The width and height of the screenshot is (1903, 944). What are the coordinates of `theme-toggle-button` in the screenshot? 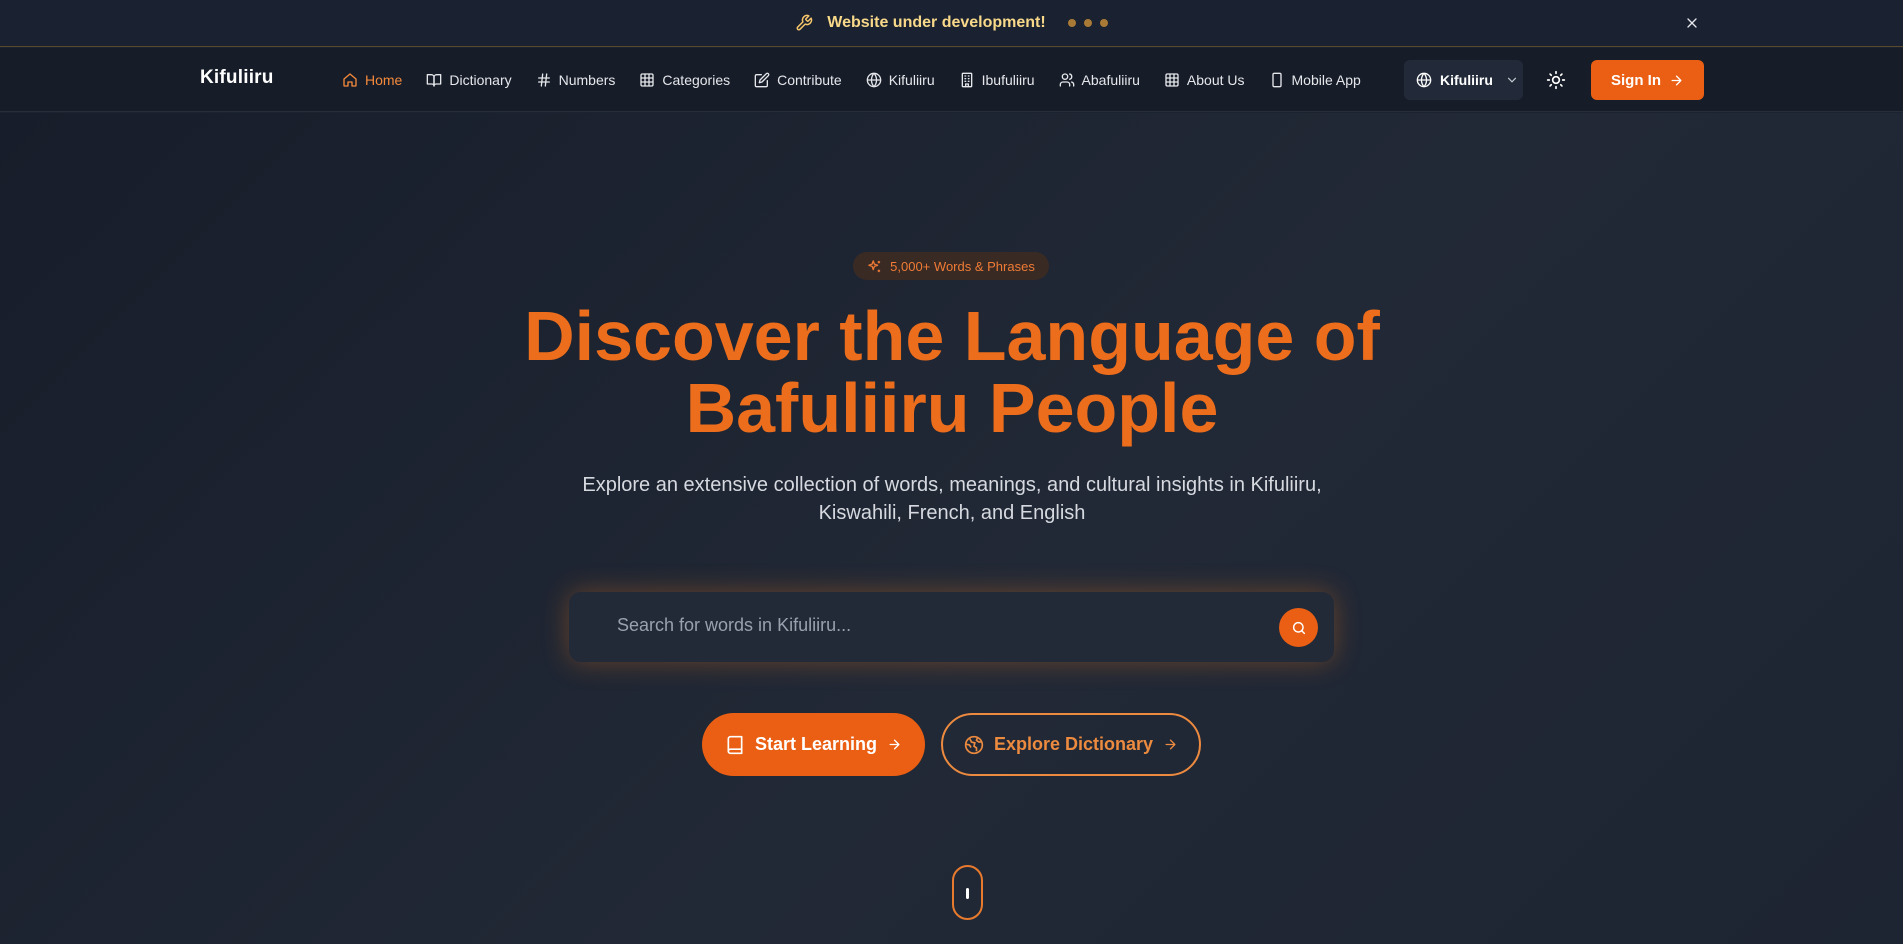 It's located at (1556, 80).